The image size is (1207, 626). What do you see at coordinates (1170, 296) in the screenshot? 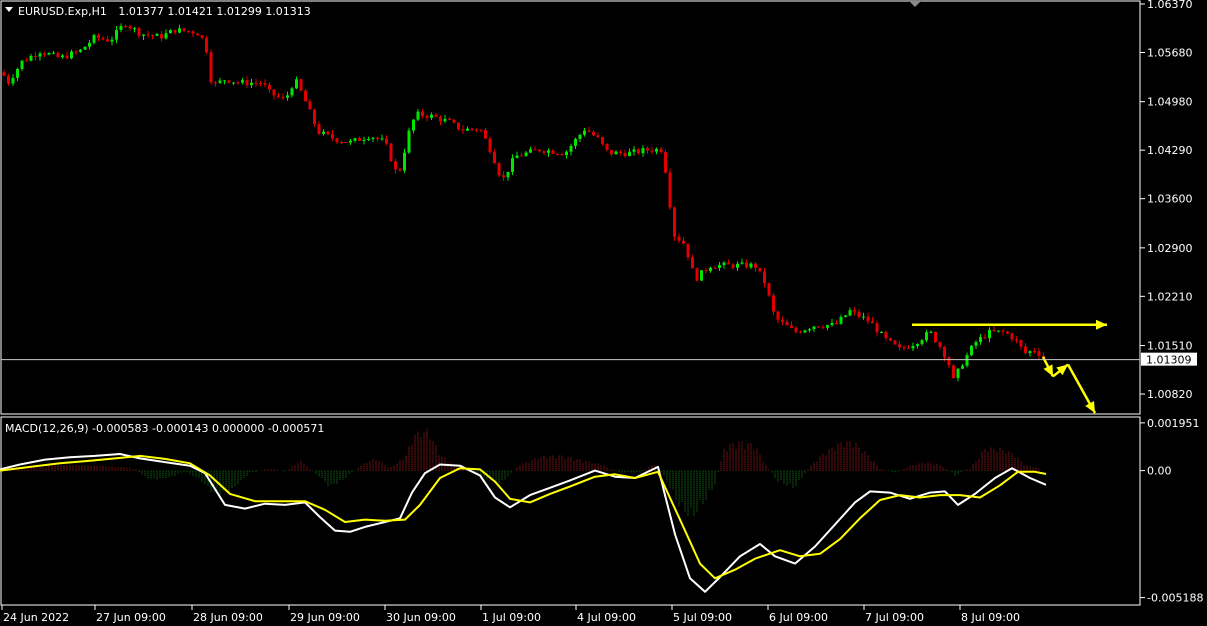
I see `price-tick-label: 1.02210` at bounding box center [1170, 296].